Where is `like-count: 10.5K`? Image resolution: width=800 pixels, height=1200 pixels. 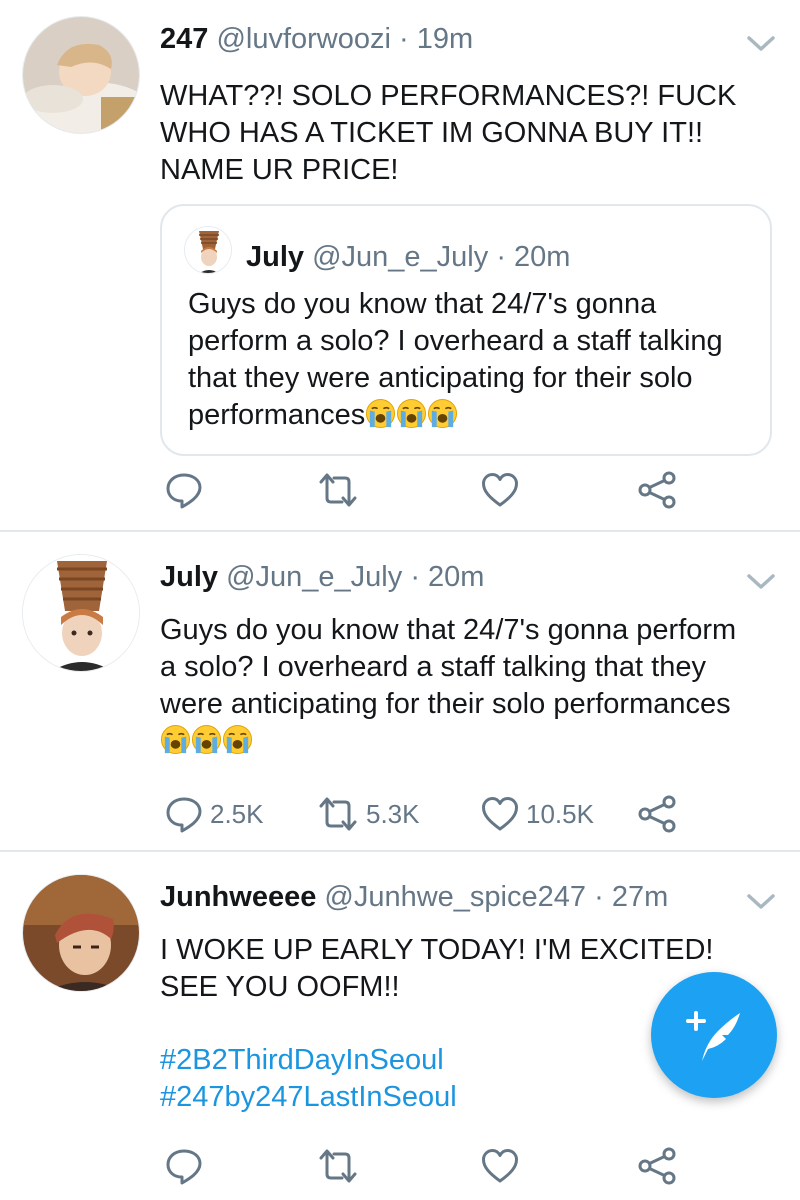
like-count: 10.5K is located at coordinates (560, 813).